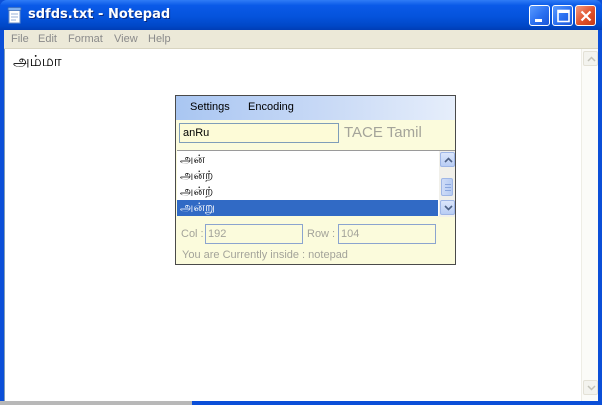 The width and height of the screenshot is (602, 405). I want to click on scroll-up-button, so click(590, 58).